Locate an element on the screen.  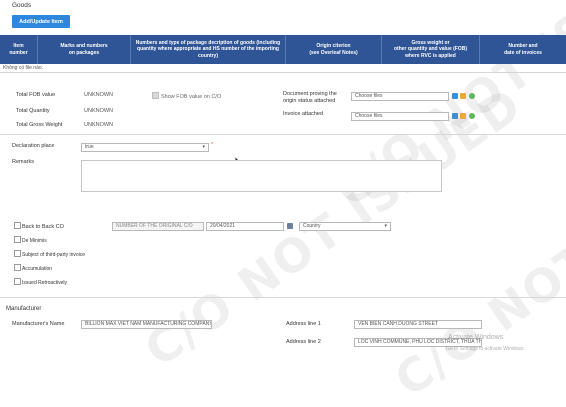
manufacturer-name-label: Manufacturer's Name is located at coordinates (38, 324).